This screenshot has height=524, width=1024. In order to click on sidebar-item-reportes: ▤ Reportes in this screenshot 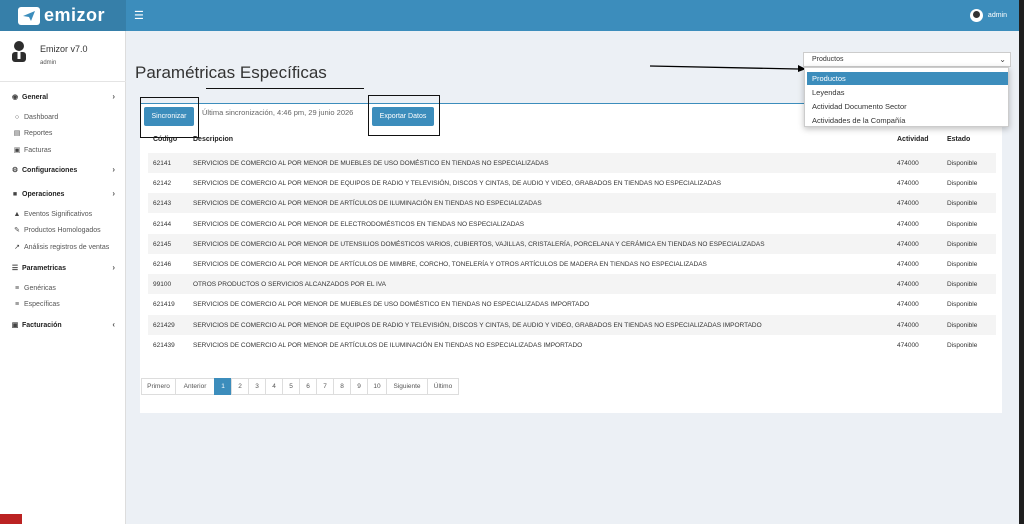, I will do `click(63, 133)`.